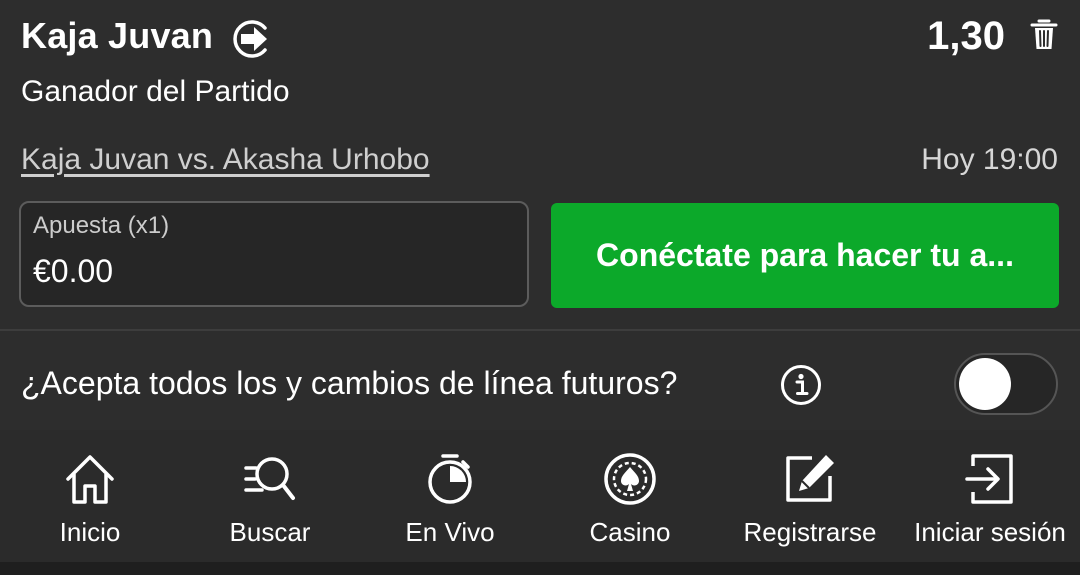 This screenshot has height=575, width=1080. Describe the element at coordinates (450, 532) in the screenshot. I see `nav-label-en-vivo: En Vivo` at that location.